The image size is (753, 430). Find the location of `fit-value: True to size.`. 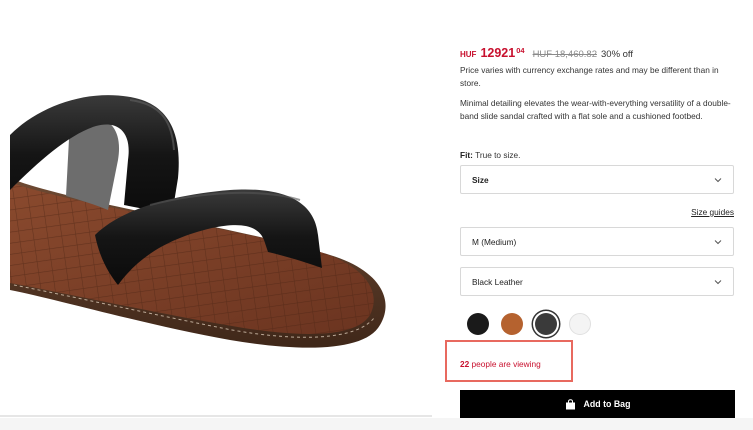

fit-value: True to size. is located at coordinates (498, 155).